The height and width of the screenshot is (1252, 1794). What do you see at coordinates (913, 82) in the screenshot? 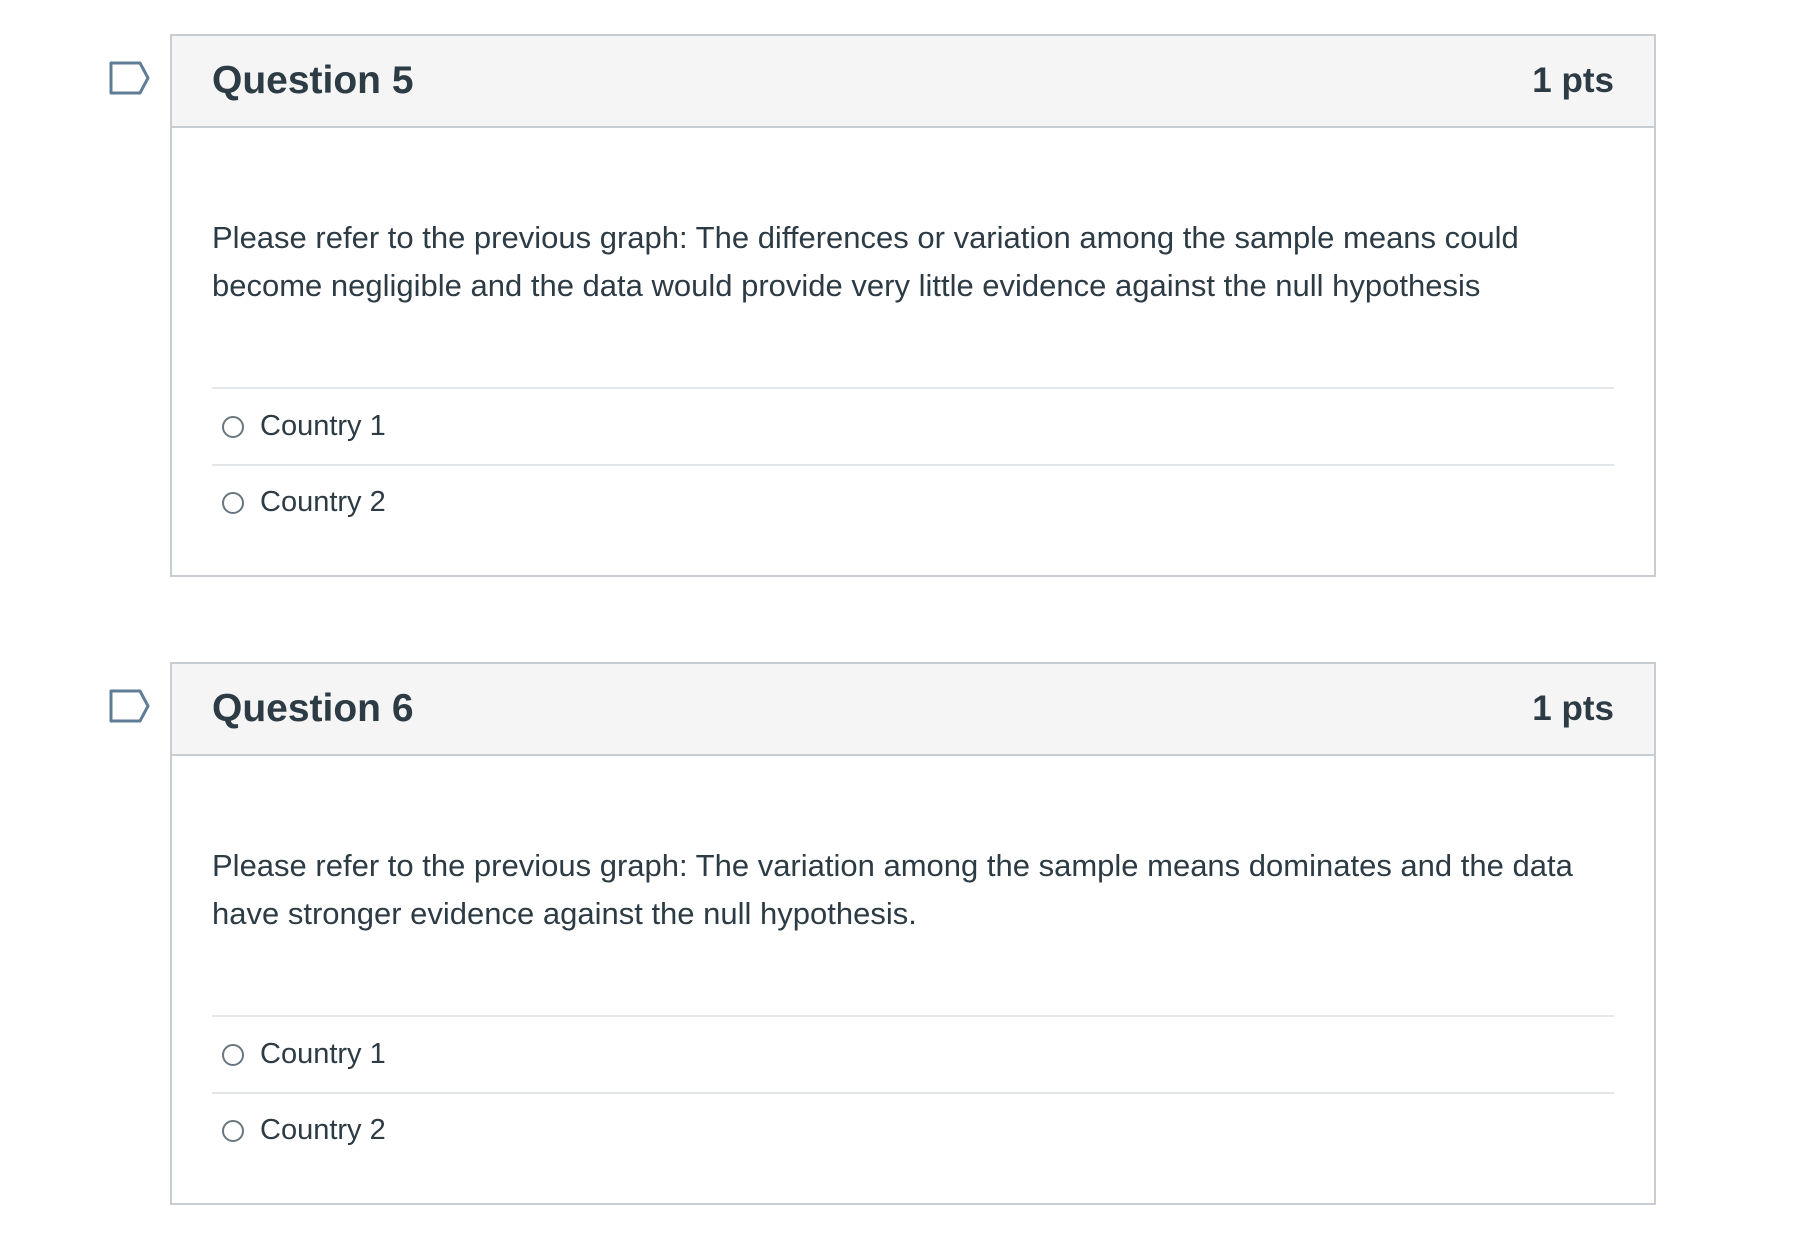
I see `question-header: Question 5 1 pts` at bounding box center [913, 82].